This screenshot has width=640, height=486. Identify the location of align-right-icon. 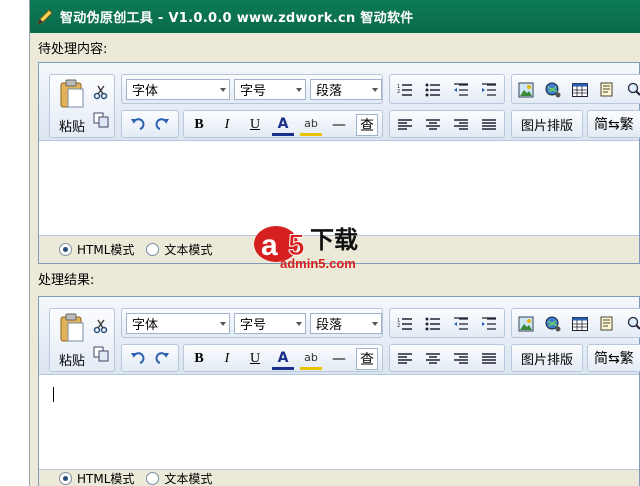
(461, 125).